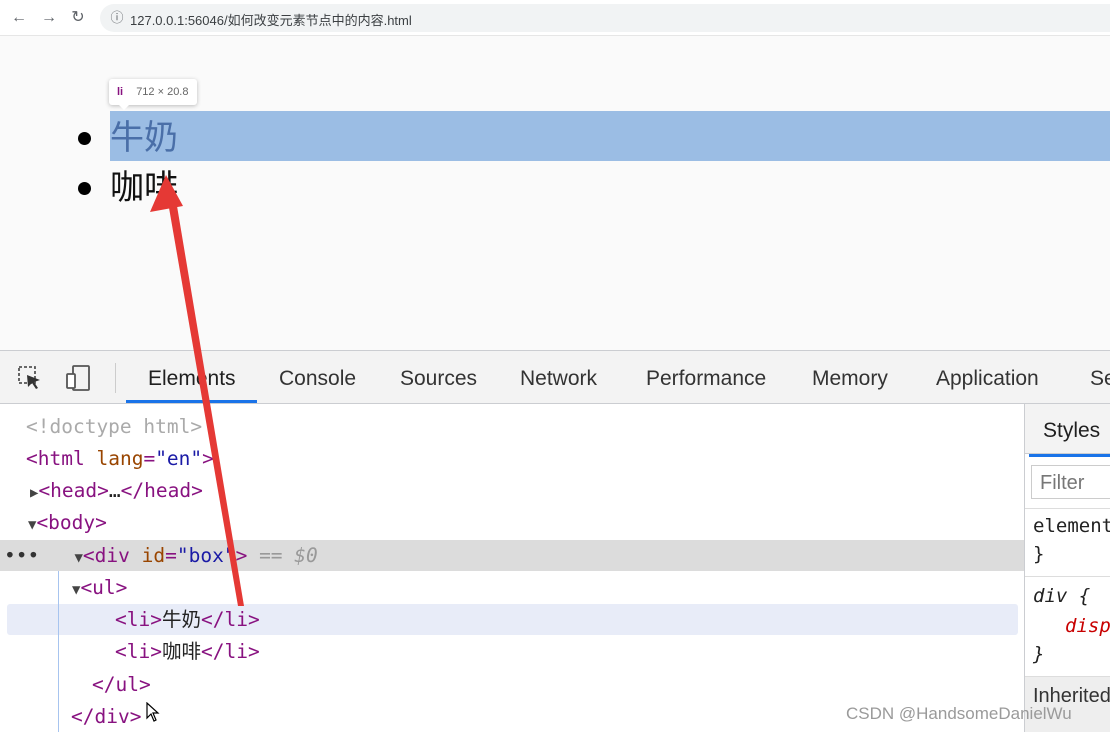 This screenshot has width=1110, height=732. I want to click on ul-close-tag: </ul>, so click(121, 684).